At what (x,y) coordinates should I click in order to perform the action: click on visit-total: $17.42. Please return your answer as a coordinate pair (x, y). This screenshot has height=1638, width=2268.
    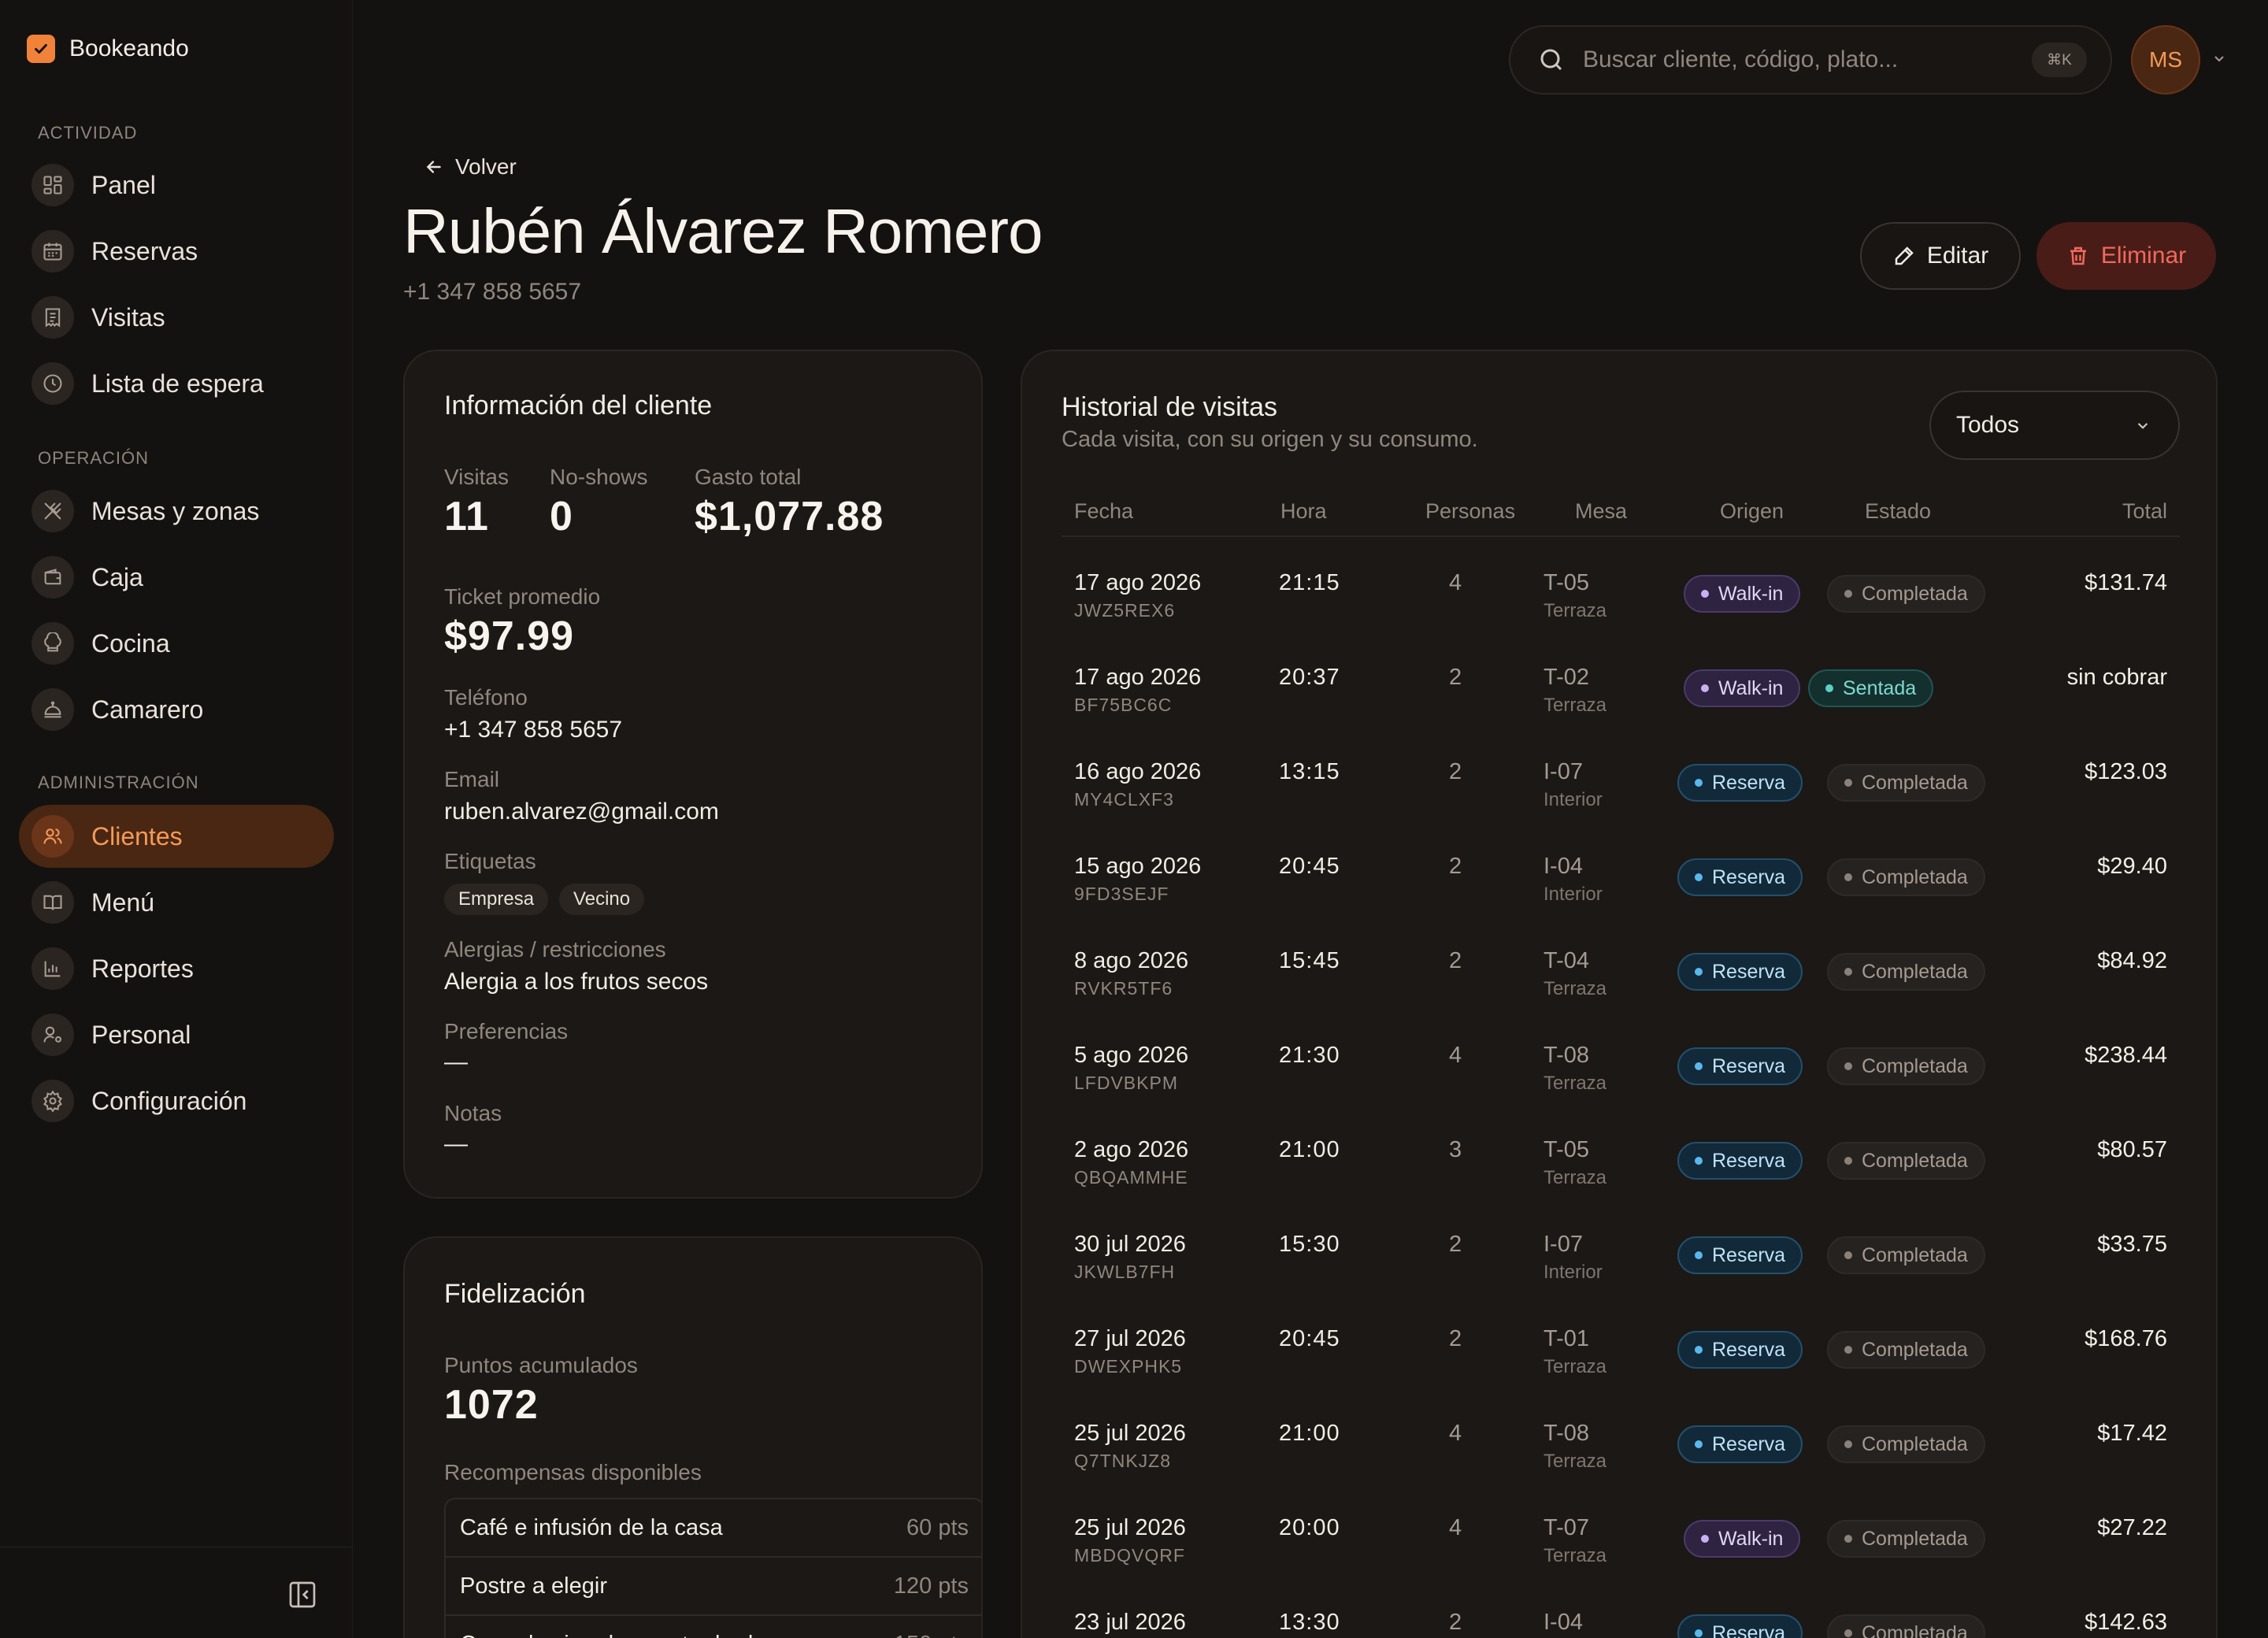
    Looking at the image, I should click on (2132, 1433).